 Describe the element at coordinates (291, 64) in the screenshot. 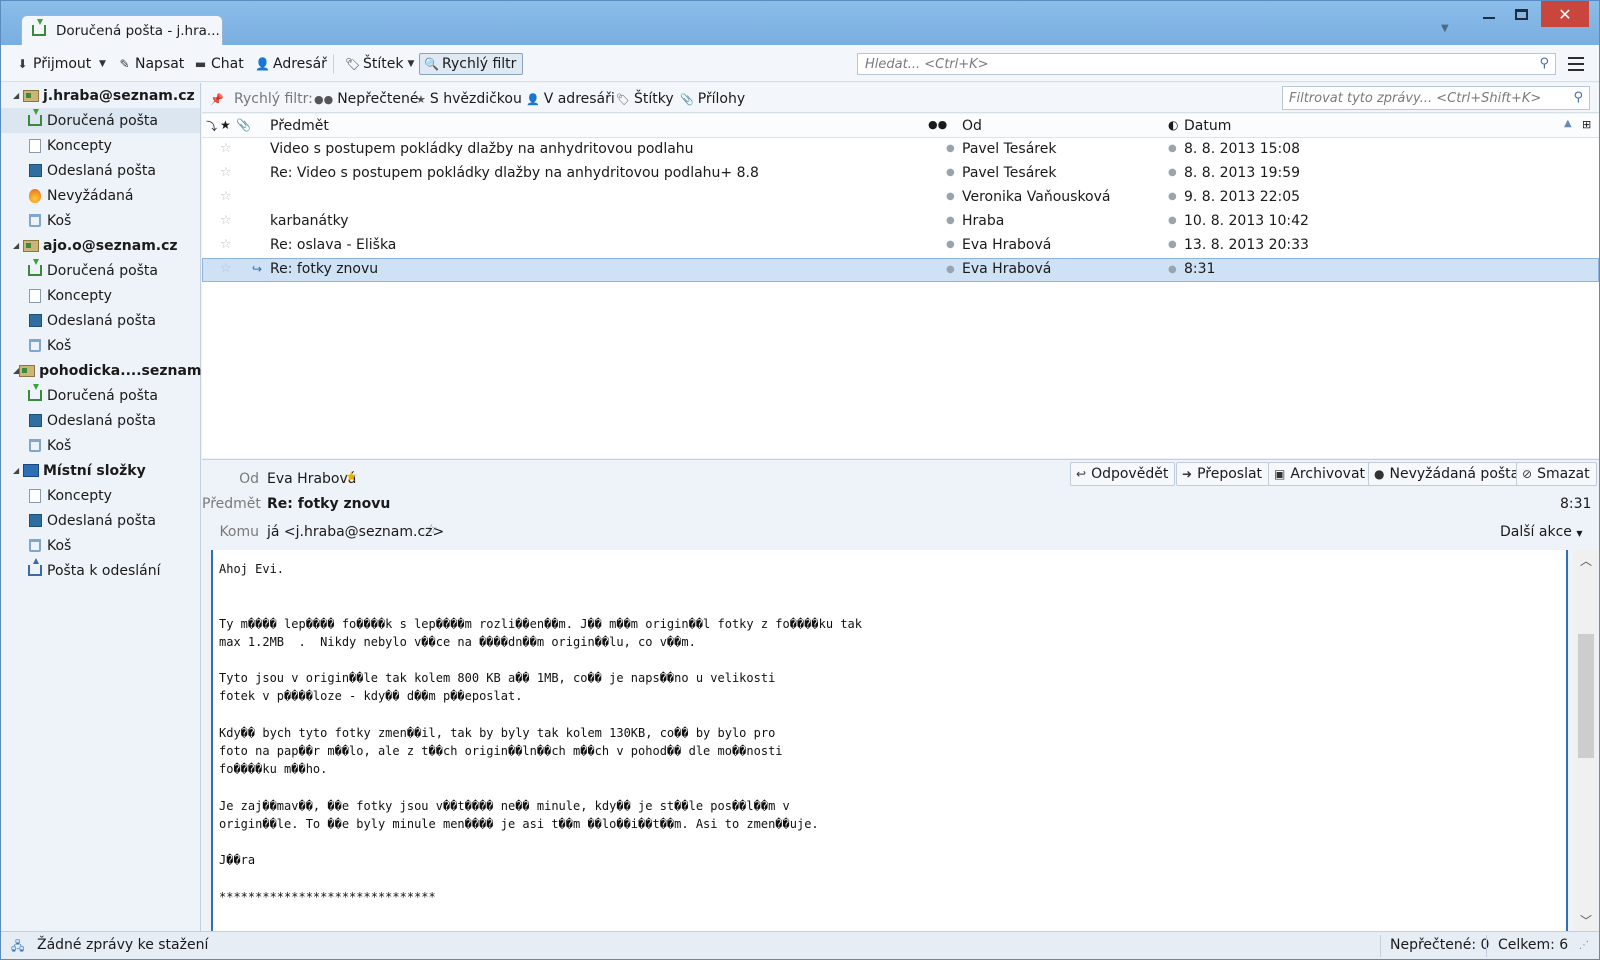

I see `address-book-button: 👤 Adresář` at that location.